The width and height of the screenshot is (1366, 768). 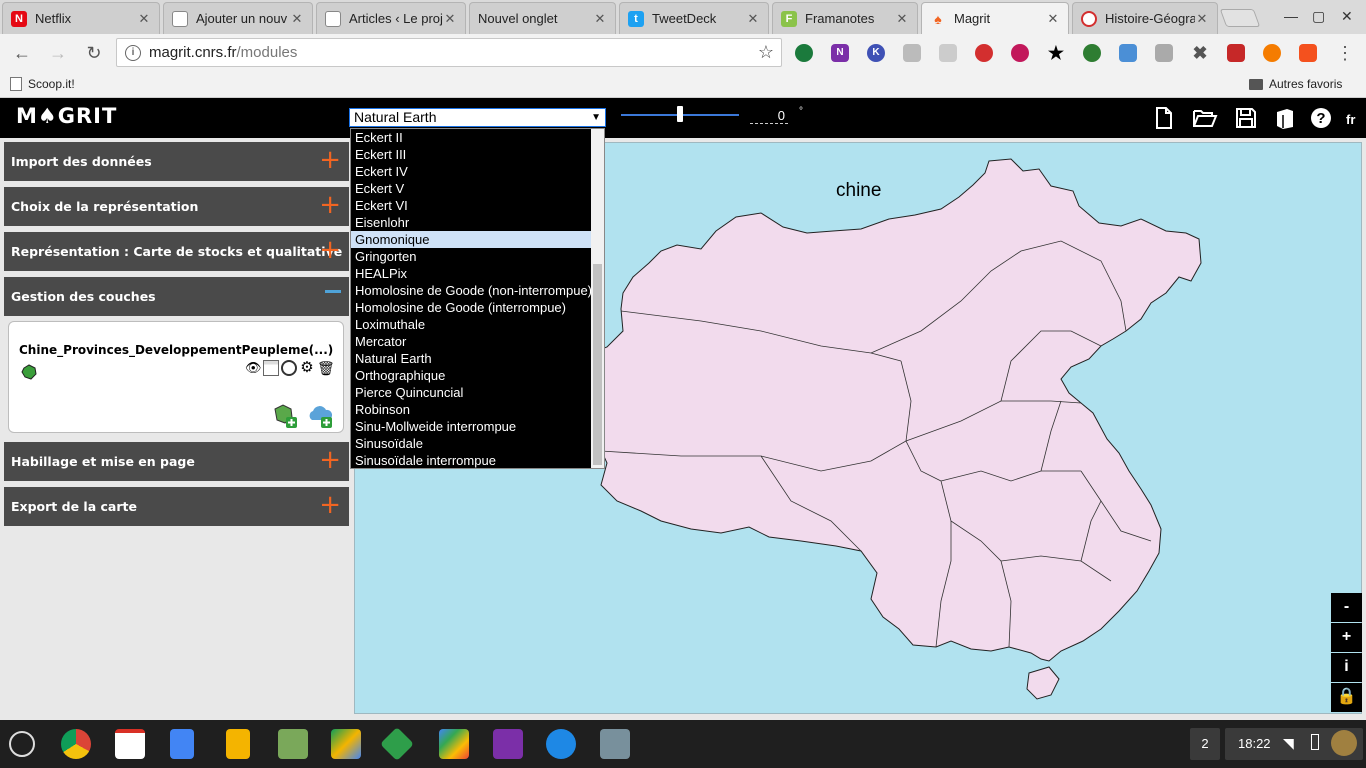 What do you see at coordinates (471, 188) in the screenshot?
I see `projection-option: Eckert V` at bounding box center [471, 188].